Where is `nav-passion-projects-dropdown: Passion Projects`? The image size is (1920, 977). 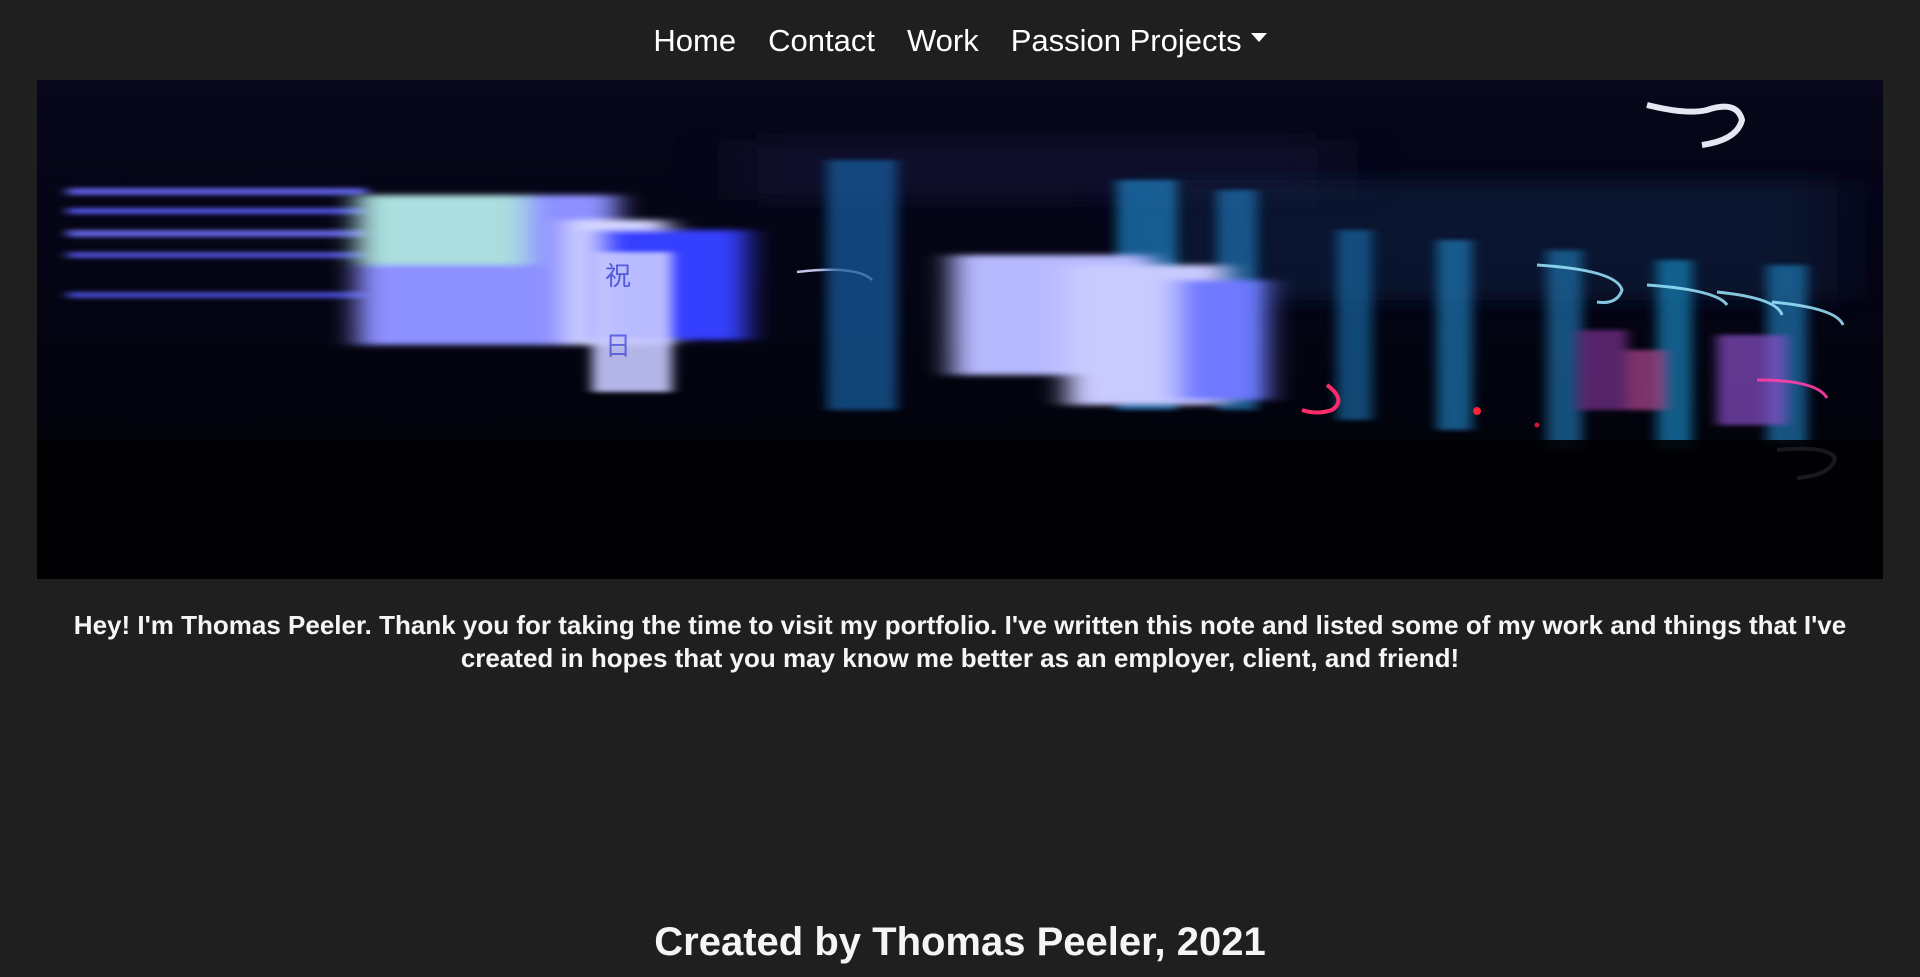
nav-passion-projects-dropdown: Passion Projects is located at coordinates (1139, 40).